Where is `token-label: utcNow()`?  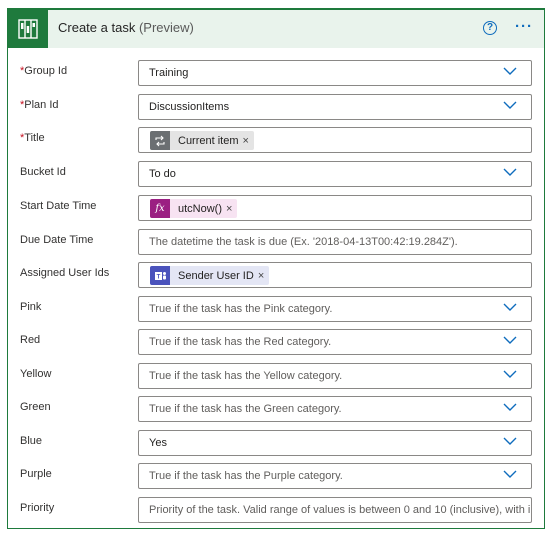 token-label: utcNow() is located at coordinates (200, 208).